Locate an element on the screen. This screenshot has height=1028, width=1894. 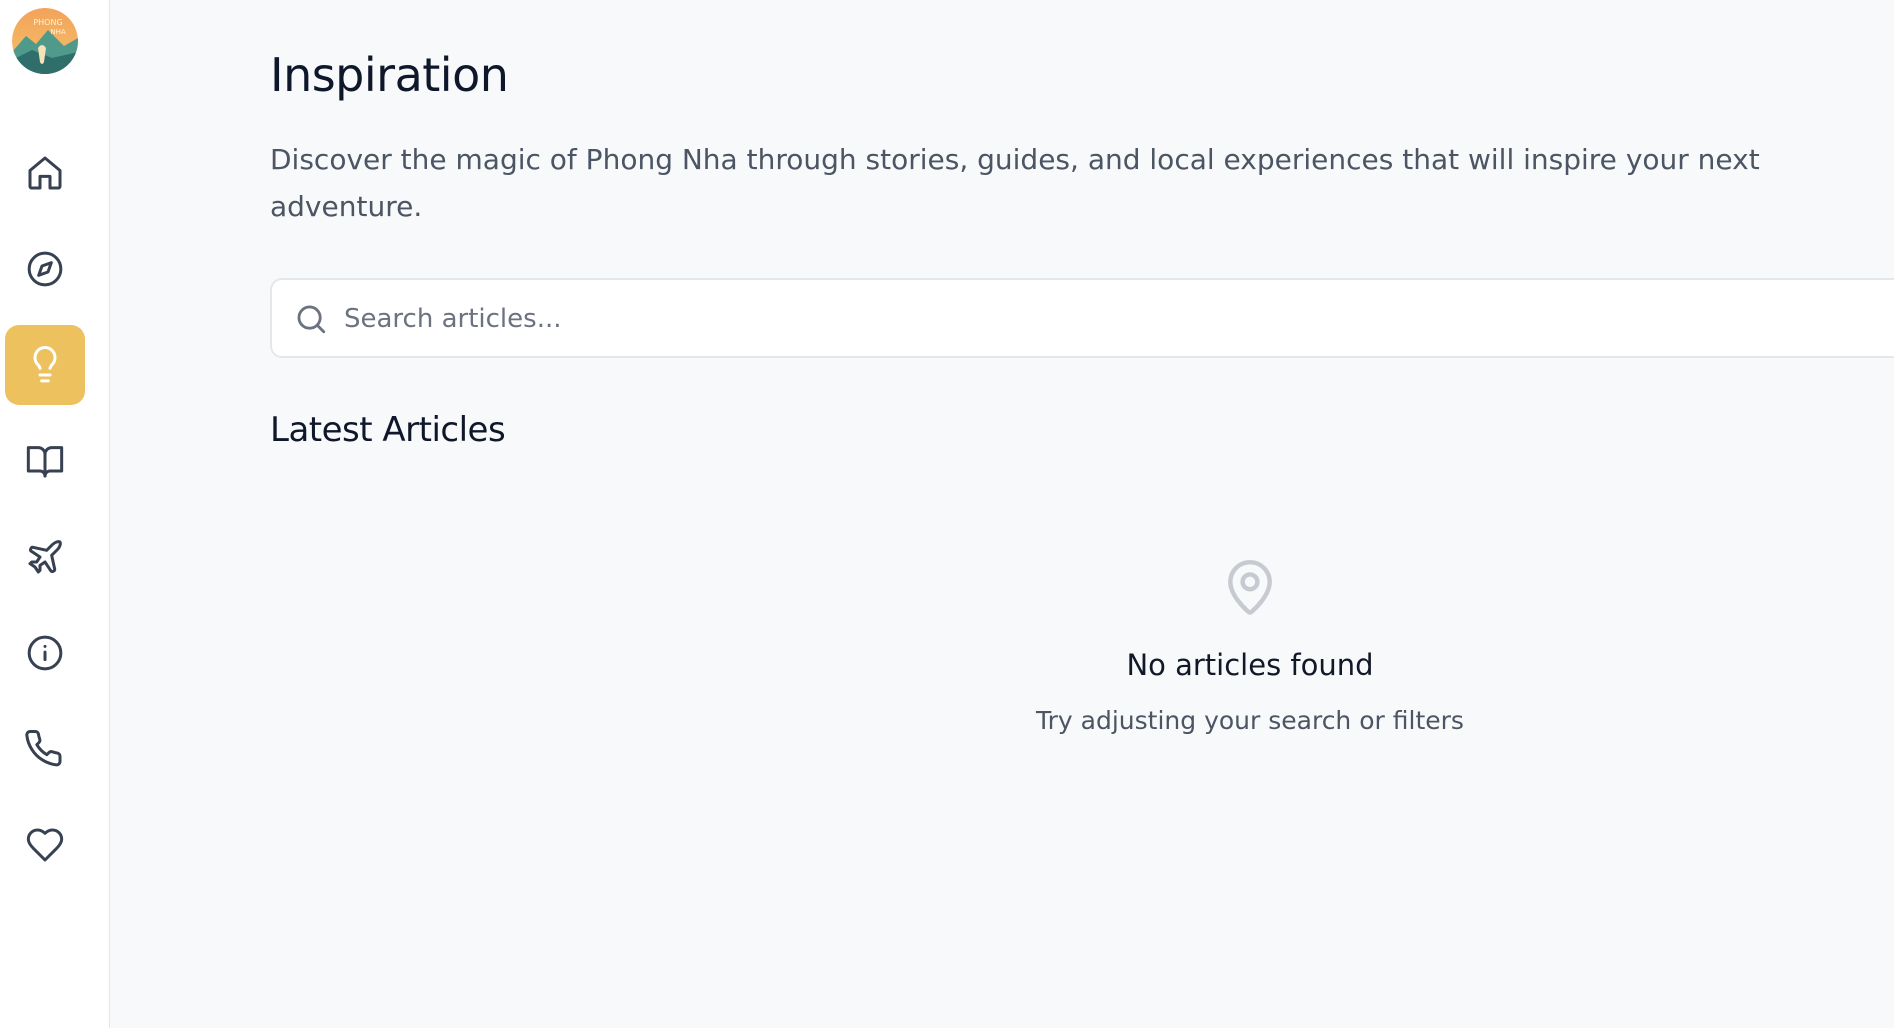
page-title: Inspiration is located at coordinates (389, 75).